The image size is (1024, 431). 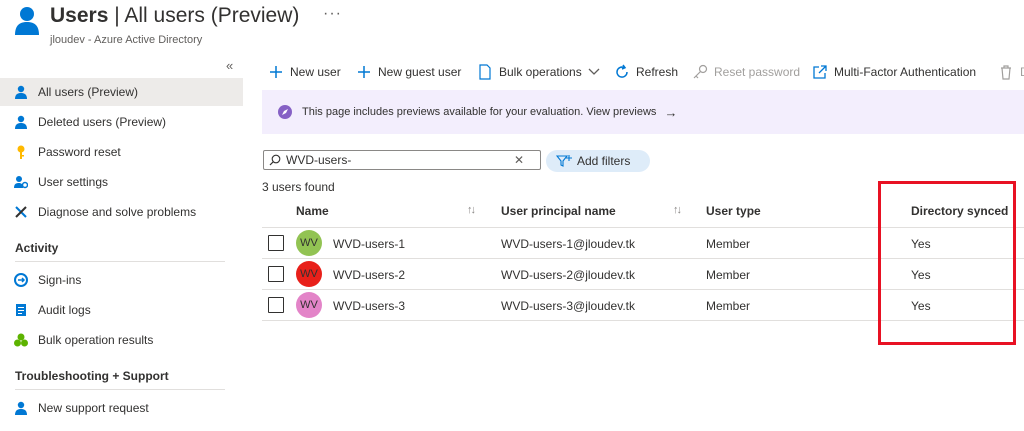 I want to click on delete-button: D, so click(x=1011, y=72).